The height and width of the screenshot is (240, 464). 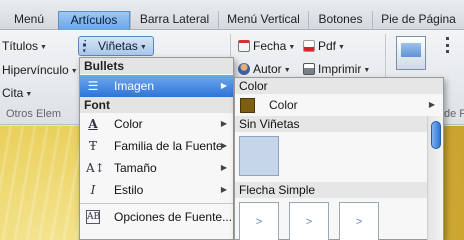 I want to click on gallery-section-sin-vinetas: Sin Viñetas, so click(x=331, y=124).